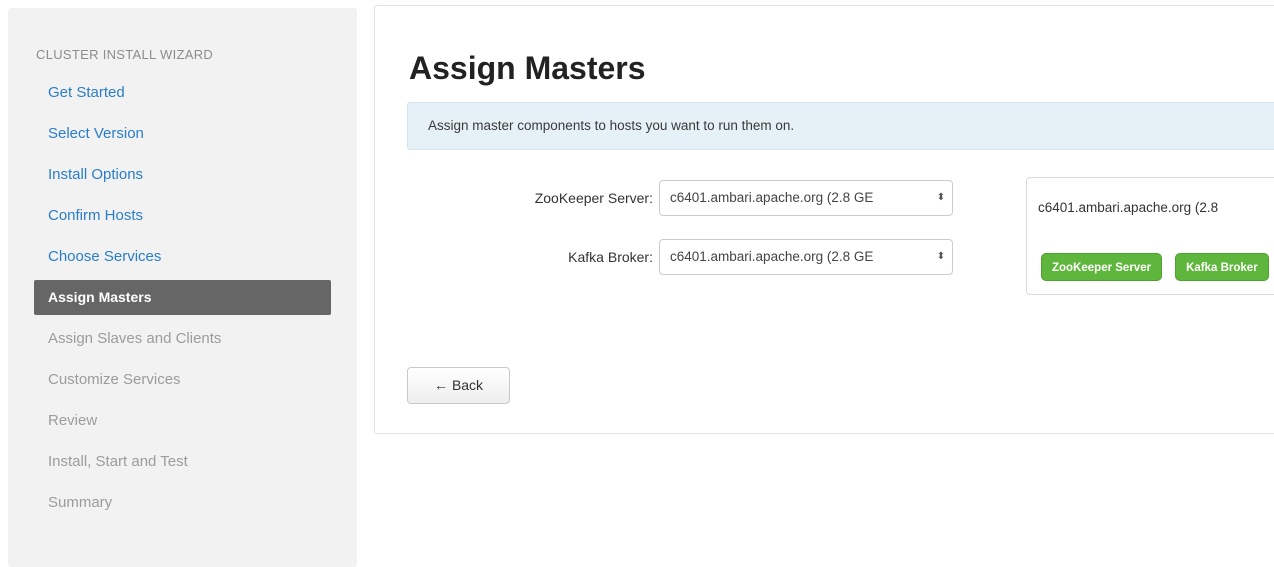  Describe the element at coordinates (182, 256) in the screenshot. I see `step-choose-services: Choose Services` at that location.